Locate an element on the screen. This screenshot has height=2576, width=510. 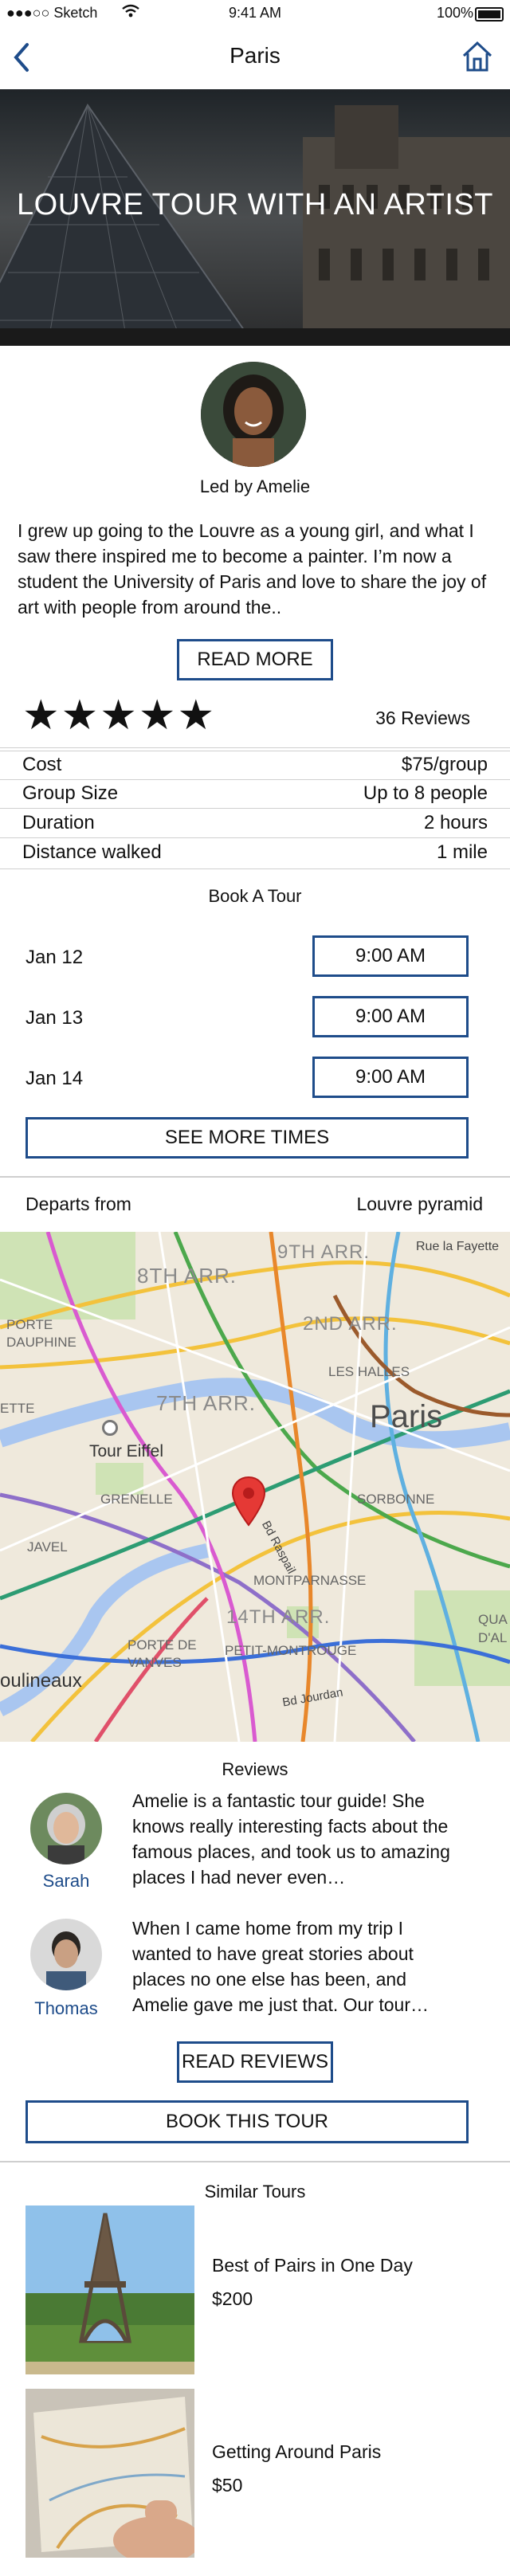
map-label: 8TH ARR. is located at coordinates (187, 1276).